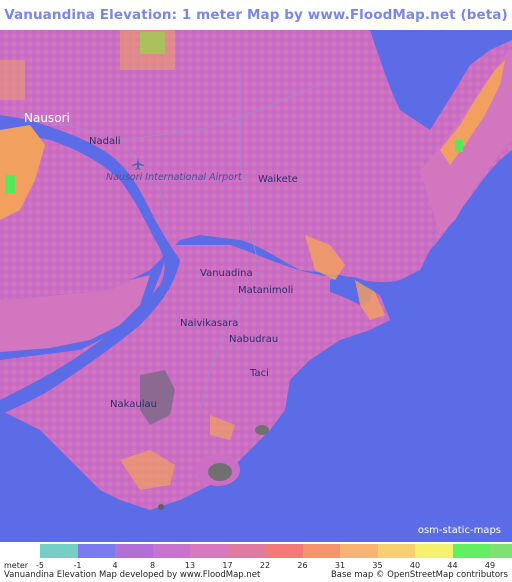 The height and width of the screenshot is (582, 512). I want to click on legend-value: 13, so click(190, 565).